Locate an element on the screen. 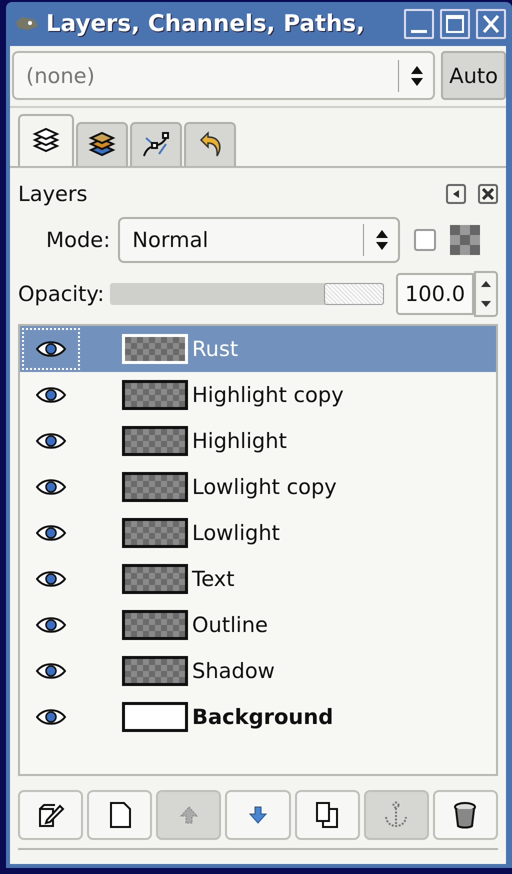  layer-name: Shadow is located at coordinates (233, 671).